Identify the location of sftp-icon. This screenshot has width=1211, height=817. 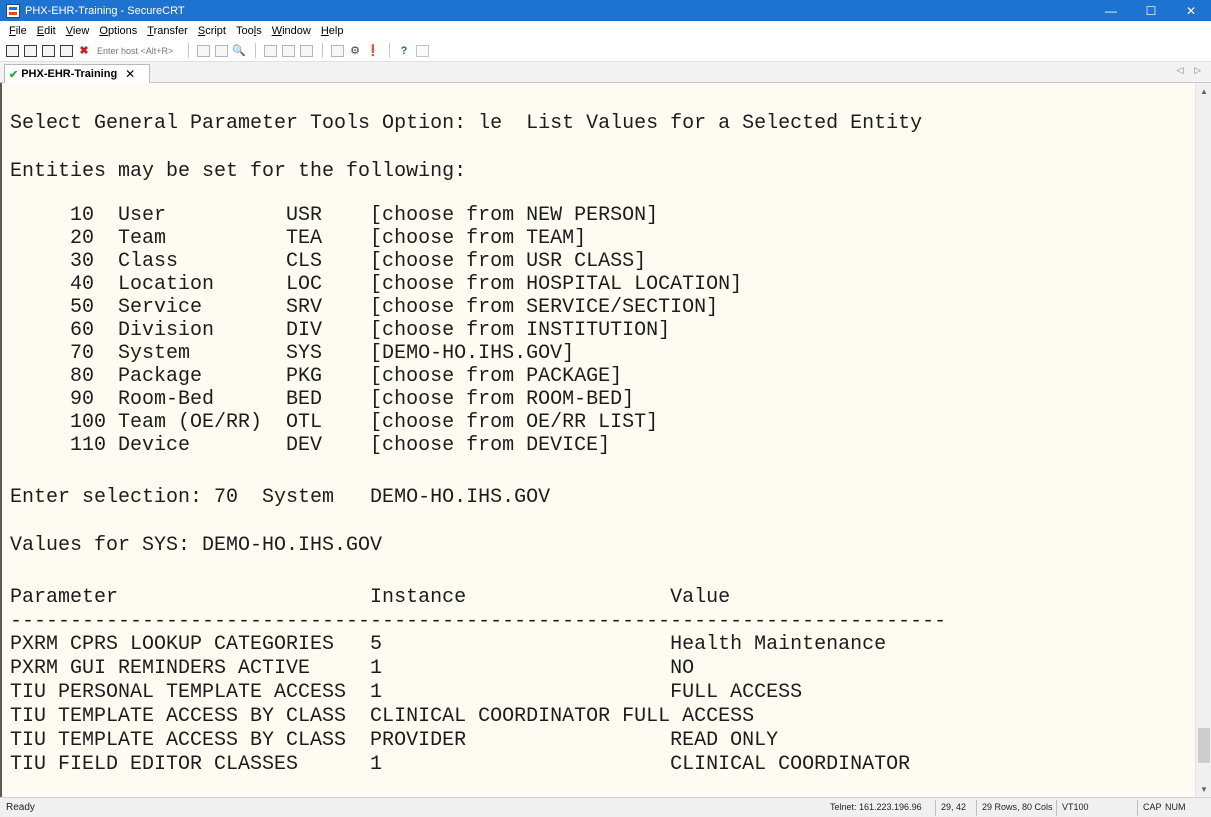
(422, 50).